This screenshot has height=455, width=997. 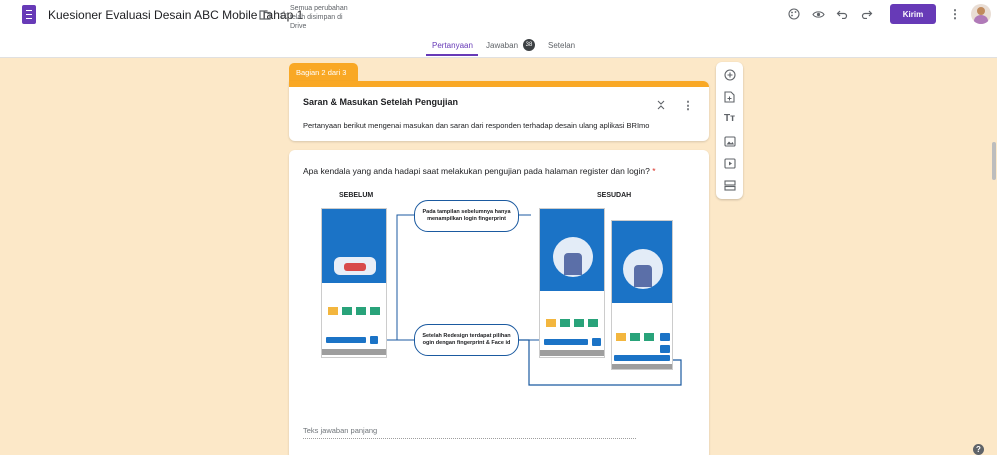 What do you see at coordinates (452, 45) in the screenshot?
I see `tab-questions: Pertanyaan` at bounding box center [452, 45].